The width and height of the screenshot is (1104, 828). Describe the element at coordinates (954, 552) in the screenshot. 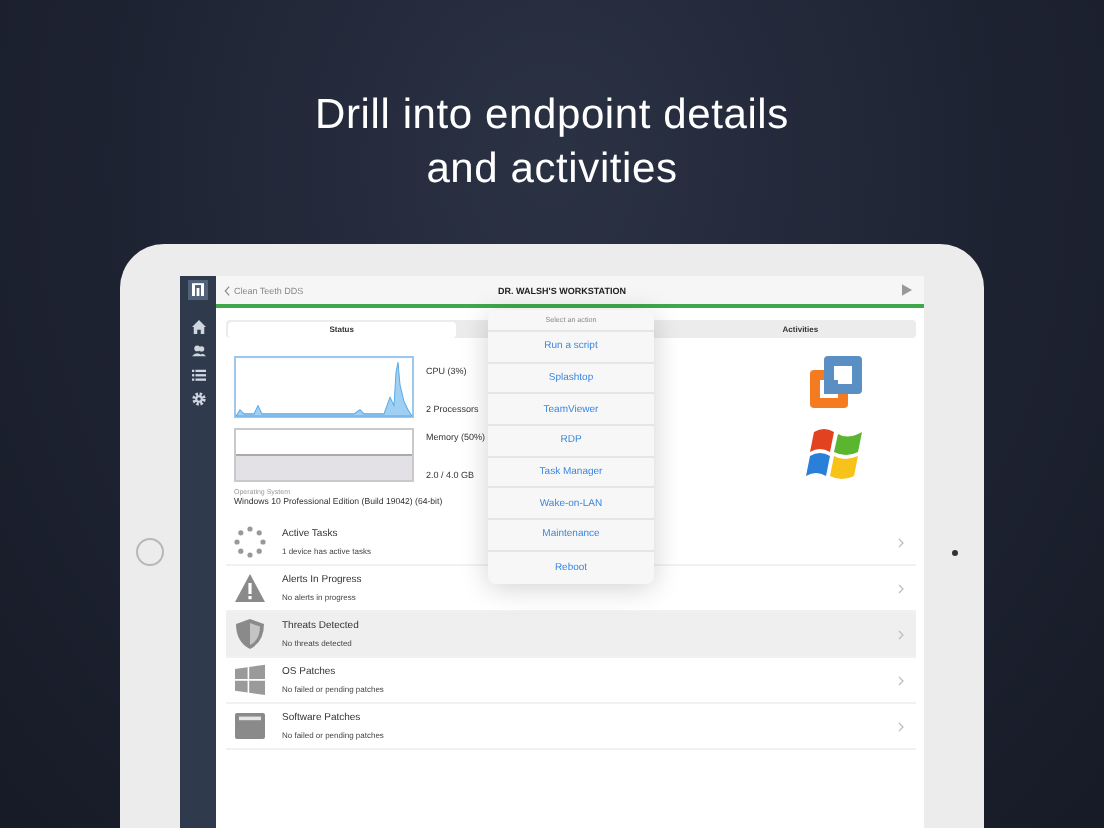

I see `camera-dot` at that location.